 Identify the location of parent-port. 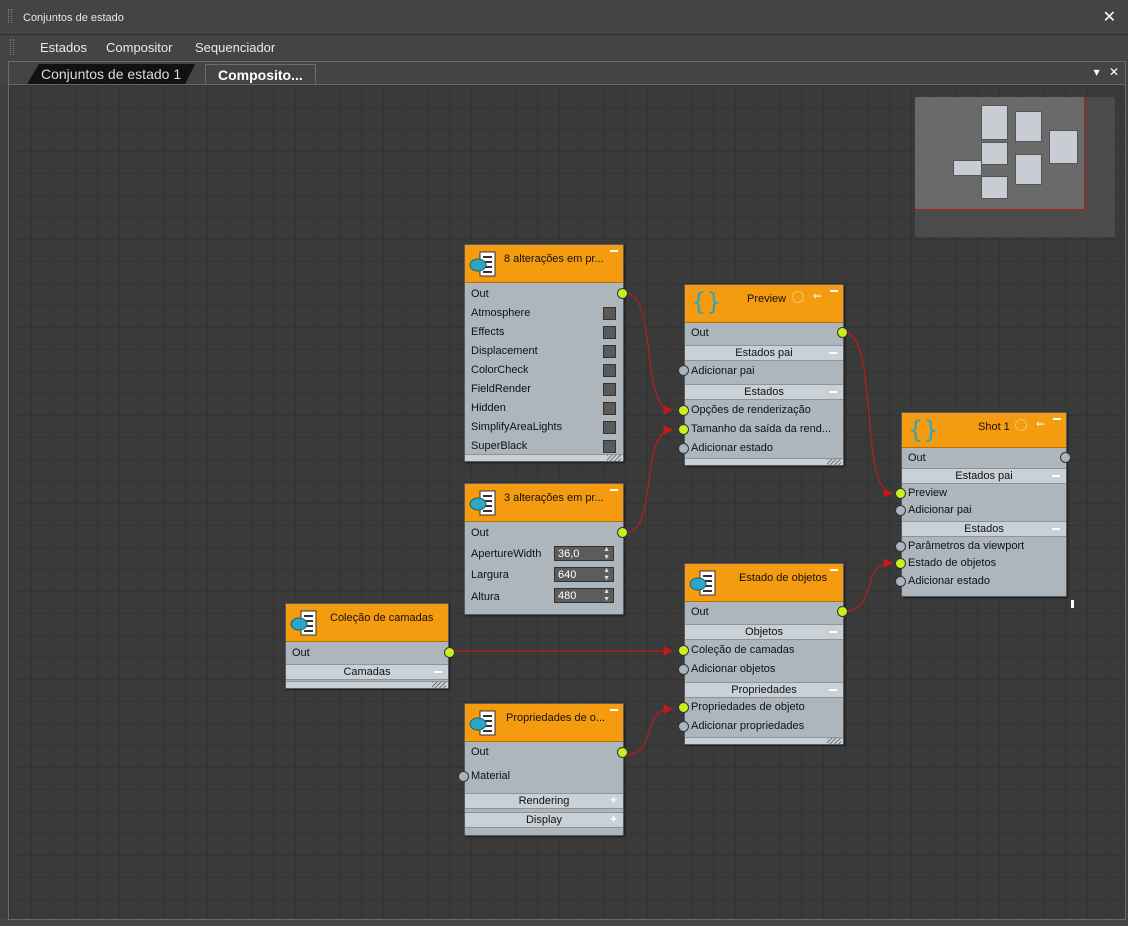
(900, 493).